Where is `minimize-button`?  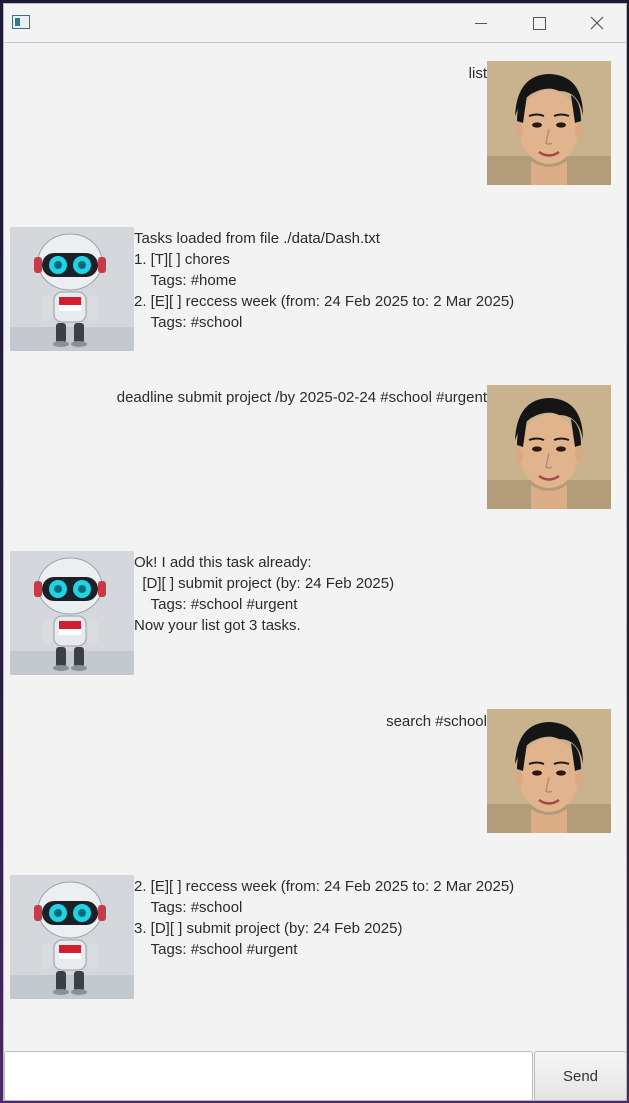 minimize-button is located at coordinates (481, 23).